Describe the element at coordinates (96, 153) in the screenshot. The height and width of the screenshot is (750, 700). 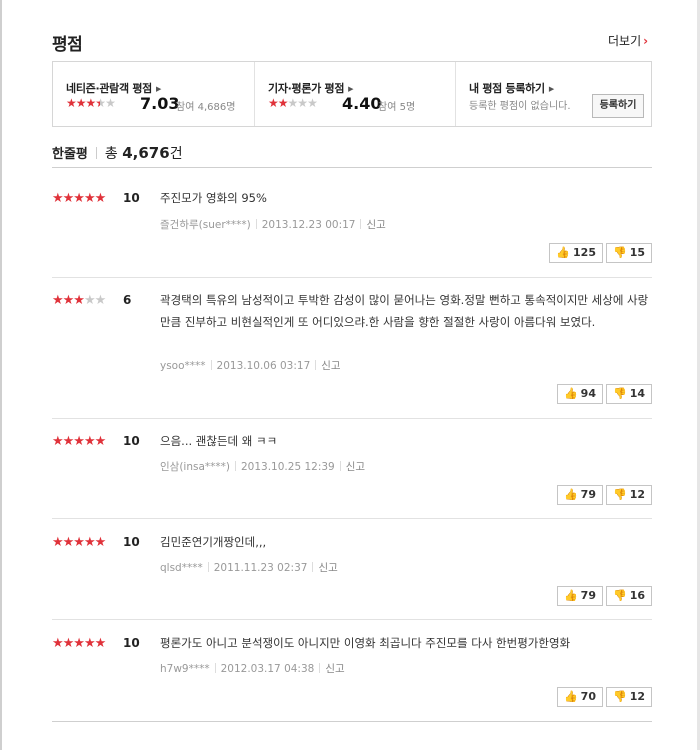
I see `divider` at that location.